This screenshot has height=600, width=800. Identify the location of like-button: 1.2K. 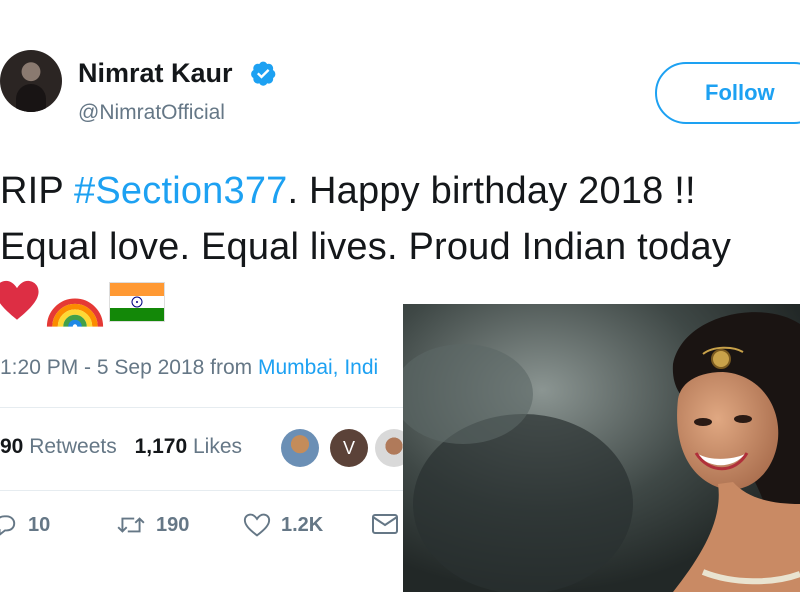
(283, 525).